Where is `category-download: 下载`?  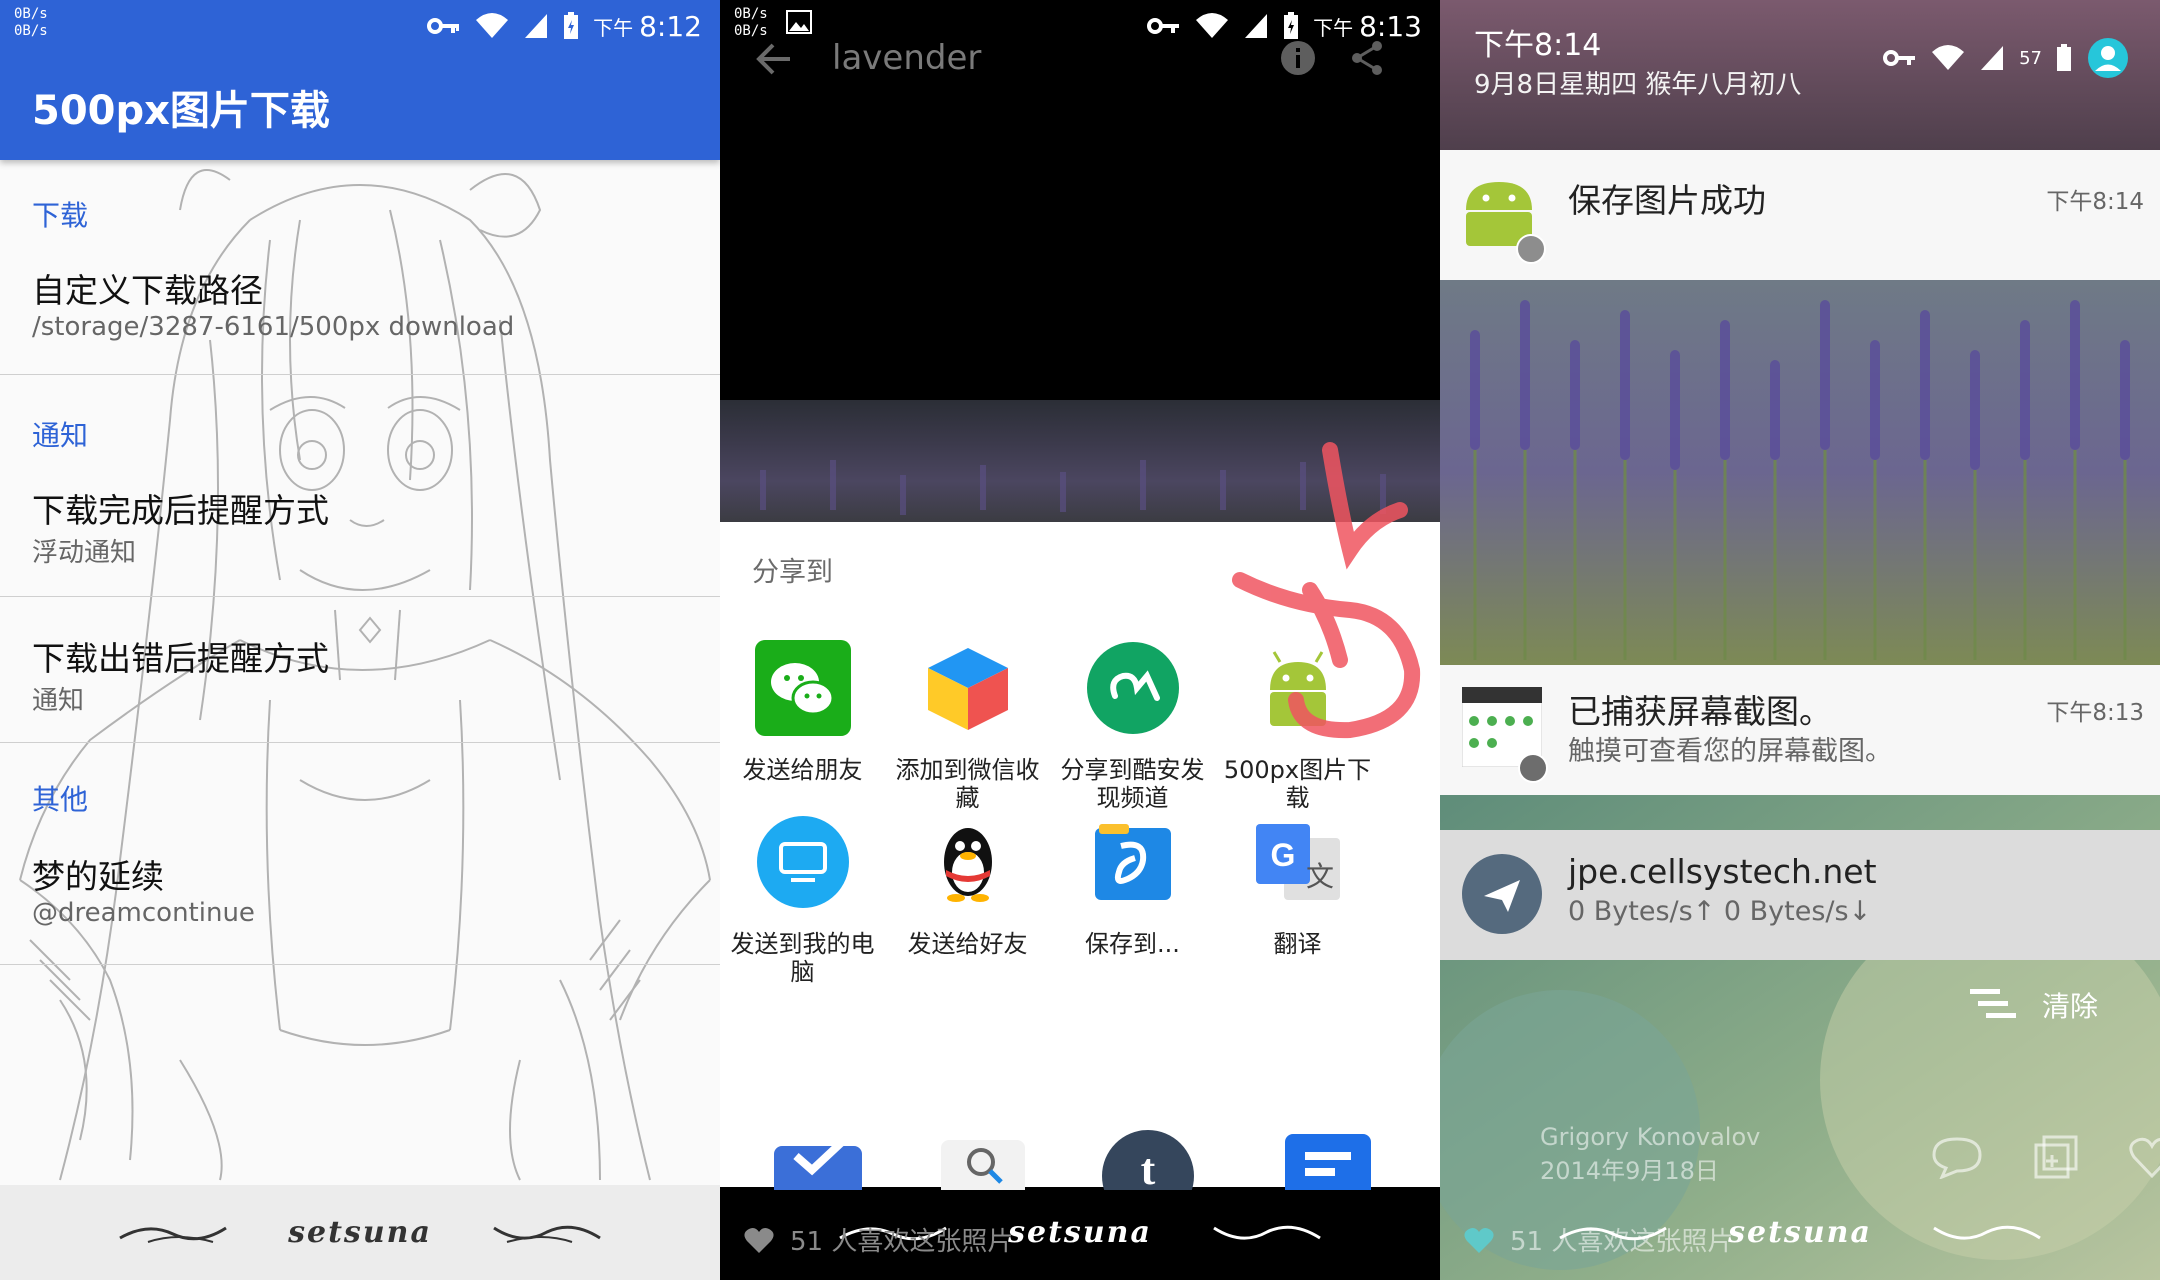 category-download: 下载 is located at coordinates (60, 215).